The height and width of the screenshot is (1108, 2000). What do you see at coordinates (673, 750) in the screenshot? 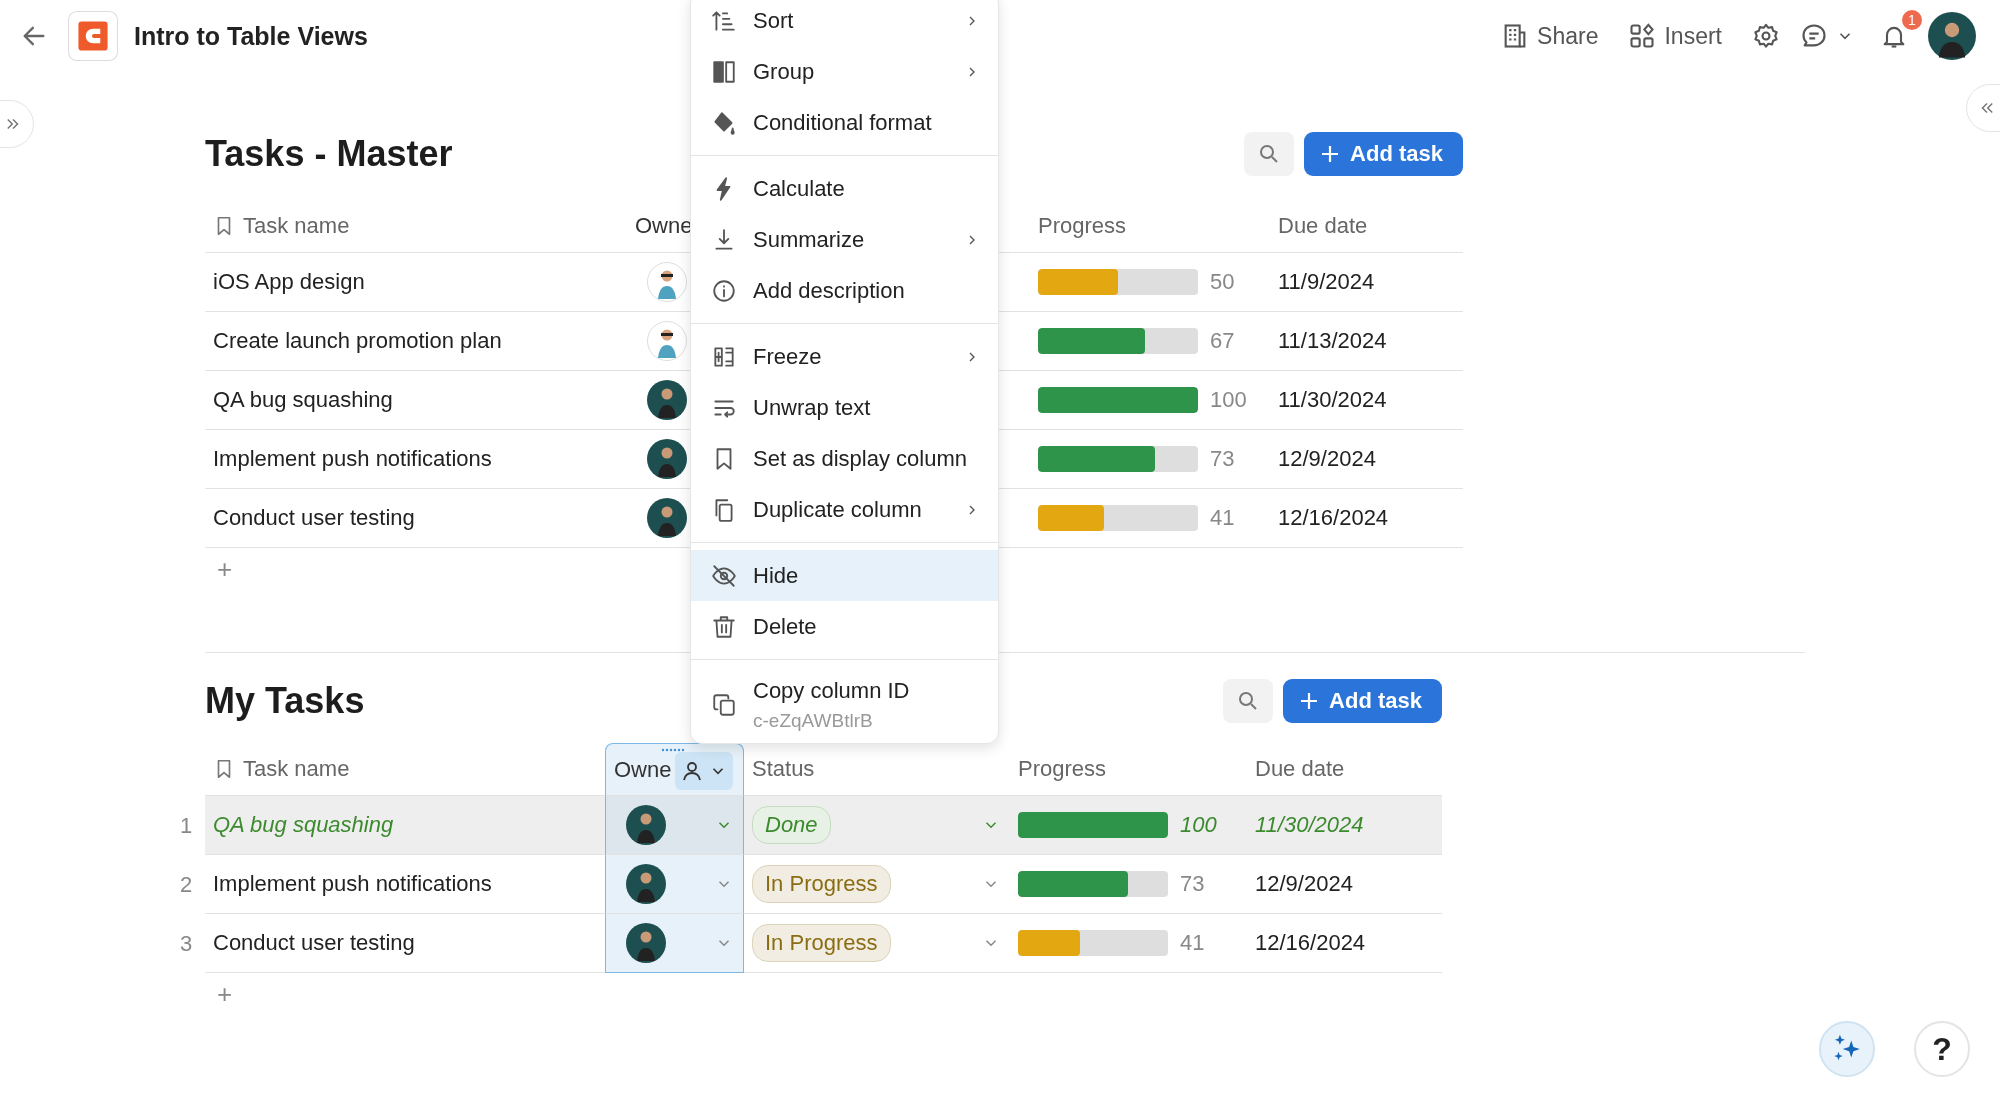
I see `drag-handle-icon` at bounding box center [673, 750].